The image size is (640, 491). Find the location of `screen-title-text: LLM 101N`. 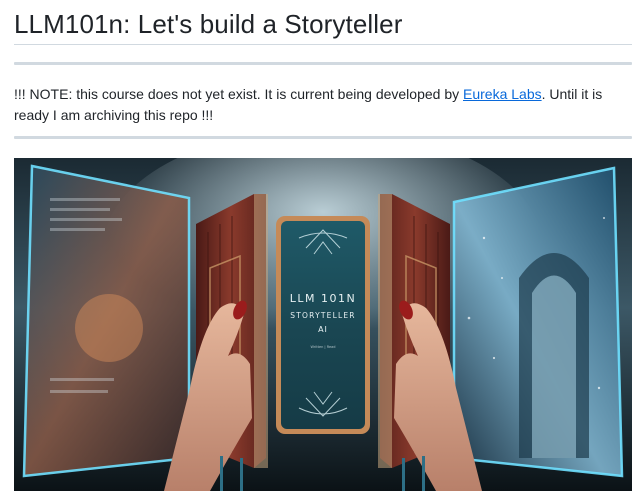

screen-title-text: LLM 101N is located at coordinates (323, 298).